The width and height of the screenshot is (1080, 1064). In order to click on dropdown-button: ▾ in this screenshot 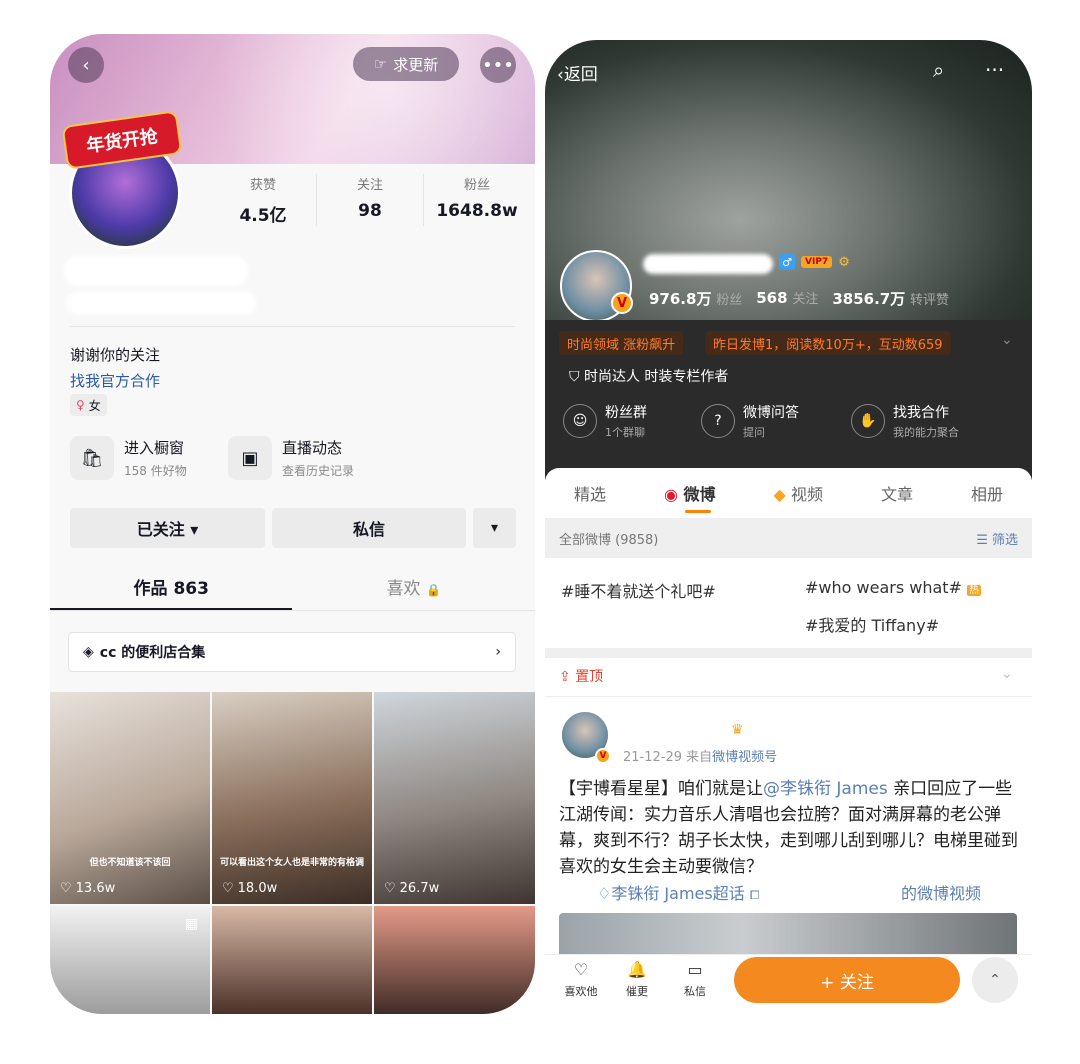, I will do `click(494, 528)`.